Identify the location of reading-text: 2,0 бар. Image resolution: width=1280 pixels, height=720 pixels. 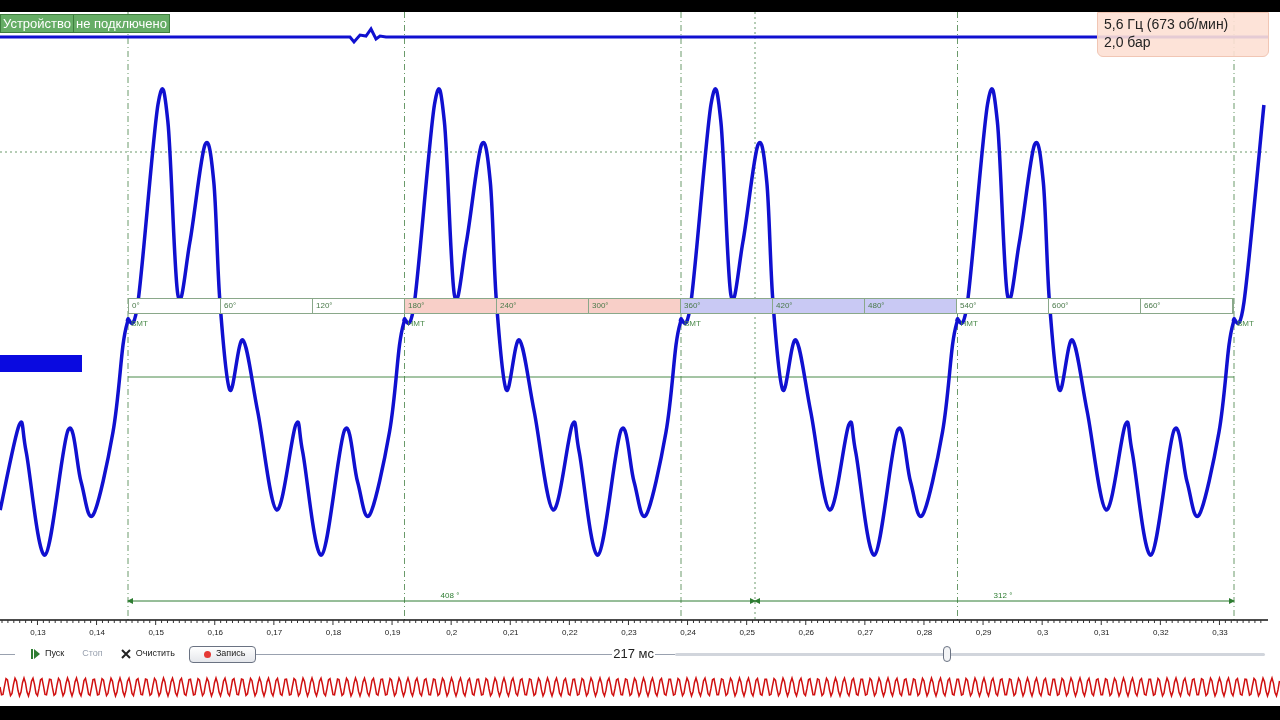
(1128, 42).